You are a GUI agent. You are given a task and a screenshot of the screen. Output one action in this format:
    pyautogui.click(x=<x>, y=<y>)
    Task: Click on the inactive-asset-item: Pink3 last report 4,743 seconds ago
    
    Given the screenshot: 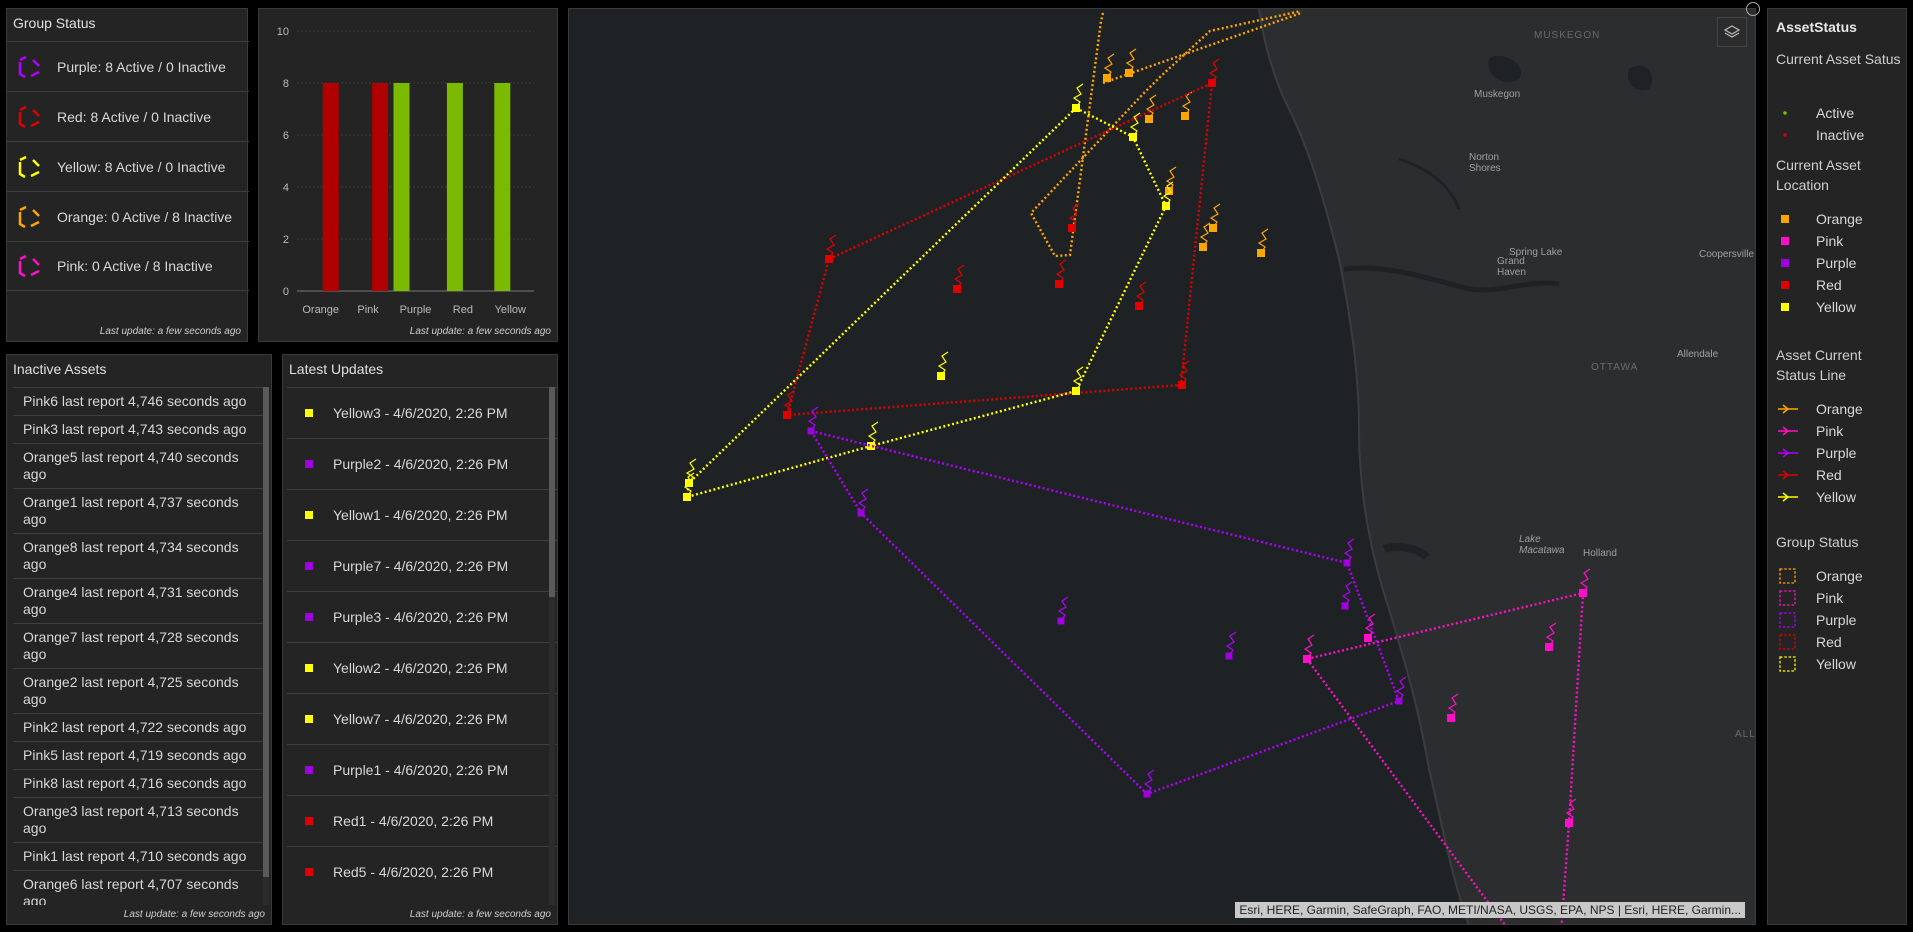 What is the action you would take?
    pyautogui.click(x=139, y=429)
    